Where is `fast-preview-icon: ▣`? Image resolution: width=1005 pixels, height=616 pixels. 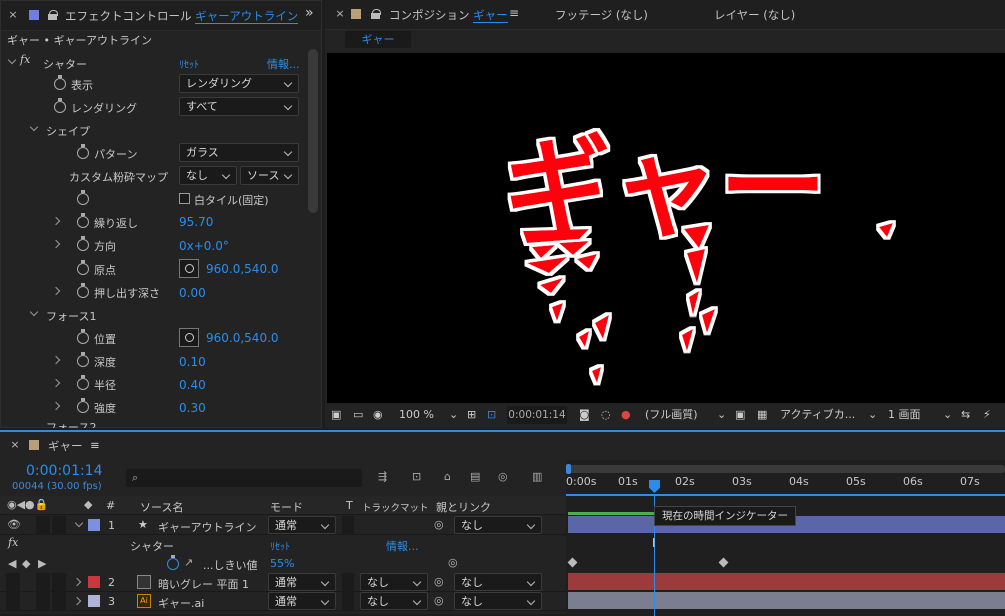 fast-preview-icon: ▣ is located at coordinates (740, 415).